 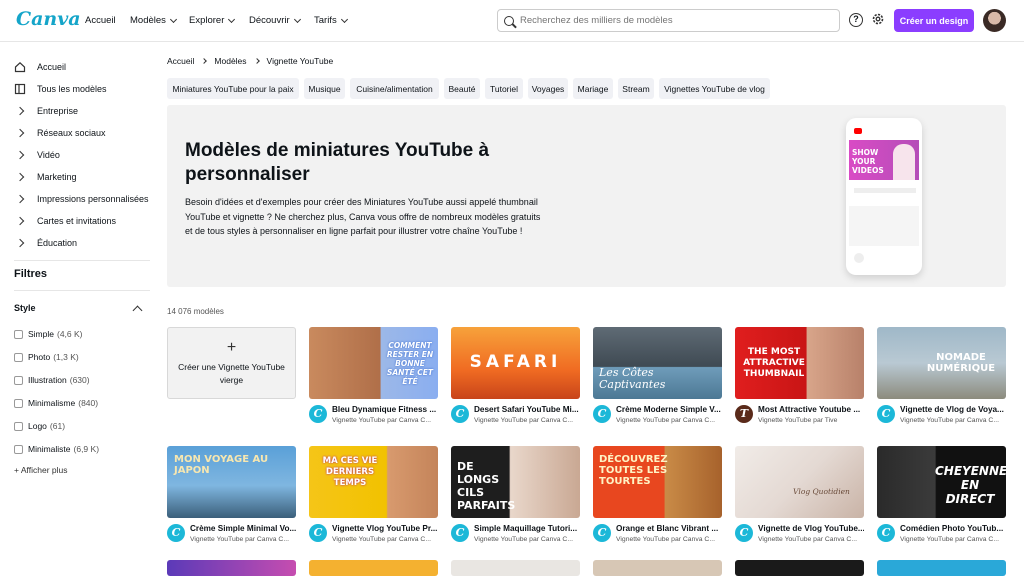 I want to click on filter-photo: Photo (1,3 K), so click(x=46, y=357).